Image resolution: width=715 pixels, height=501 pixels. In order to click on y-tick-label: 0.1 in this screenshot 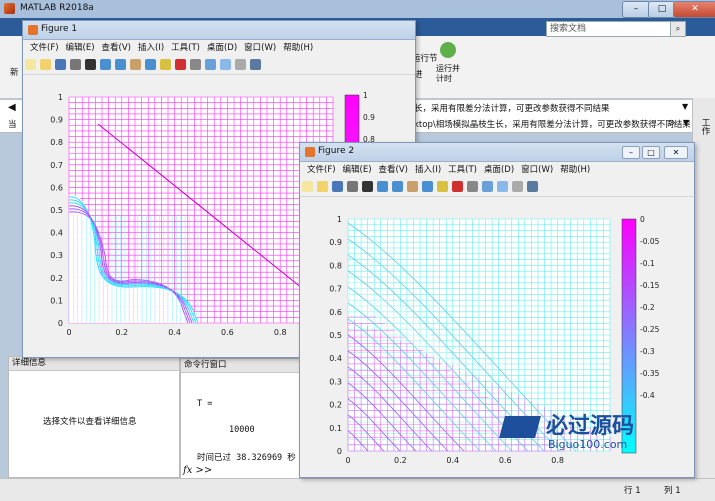, I will do `click(56, 300)`.